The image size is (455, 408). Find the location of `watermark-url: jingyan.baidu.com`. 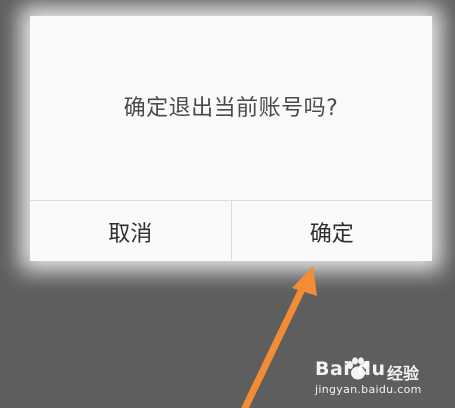

watermark-url: jingyan.baidu.com is located at coordinates (368, 389).